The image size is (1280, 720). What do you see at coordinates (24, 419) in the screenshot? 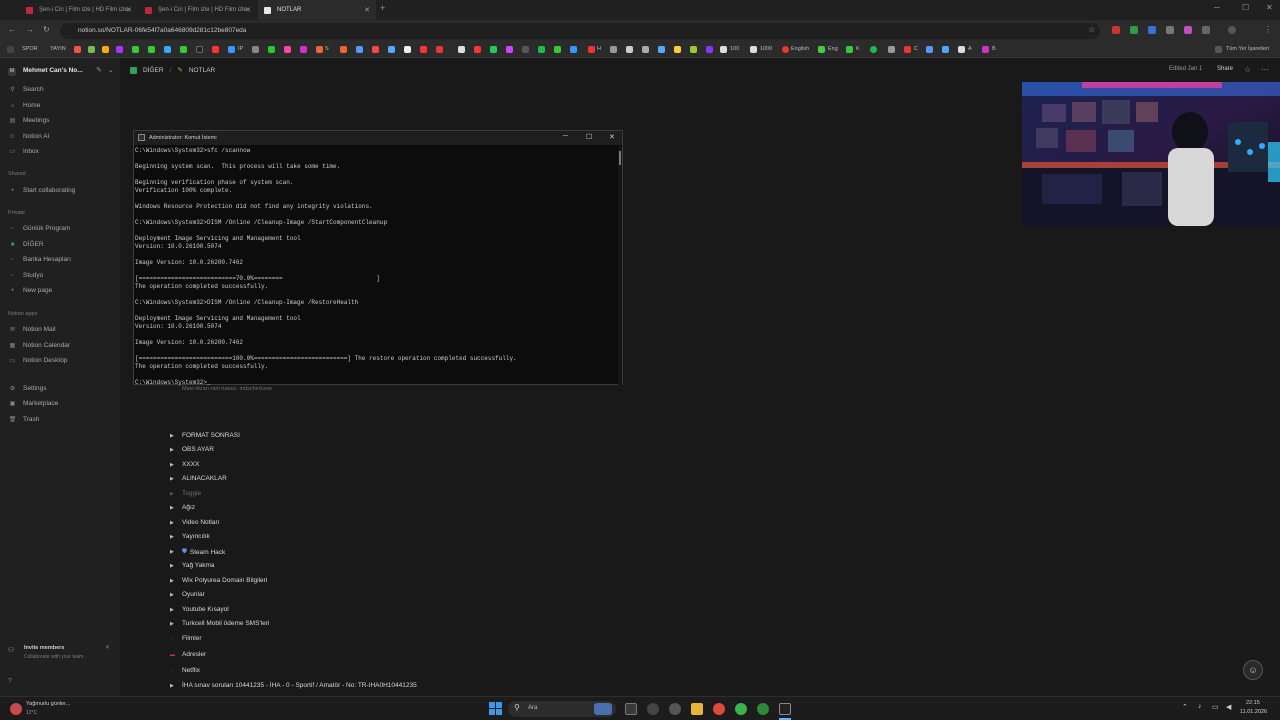
I see `sidebar-item-trash: 🗑 Trash` at bounding box center [24, 419].